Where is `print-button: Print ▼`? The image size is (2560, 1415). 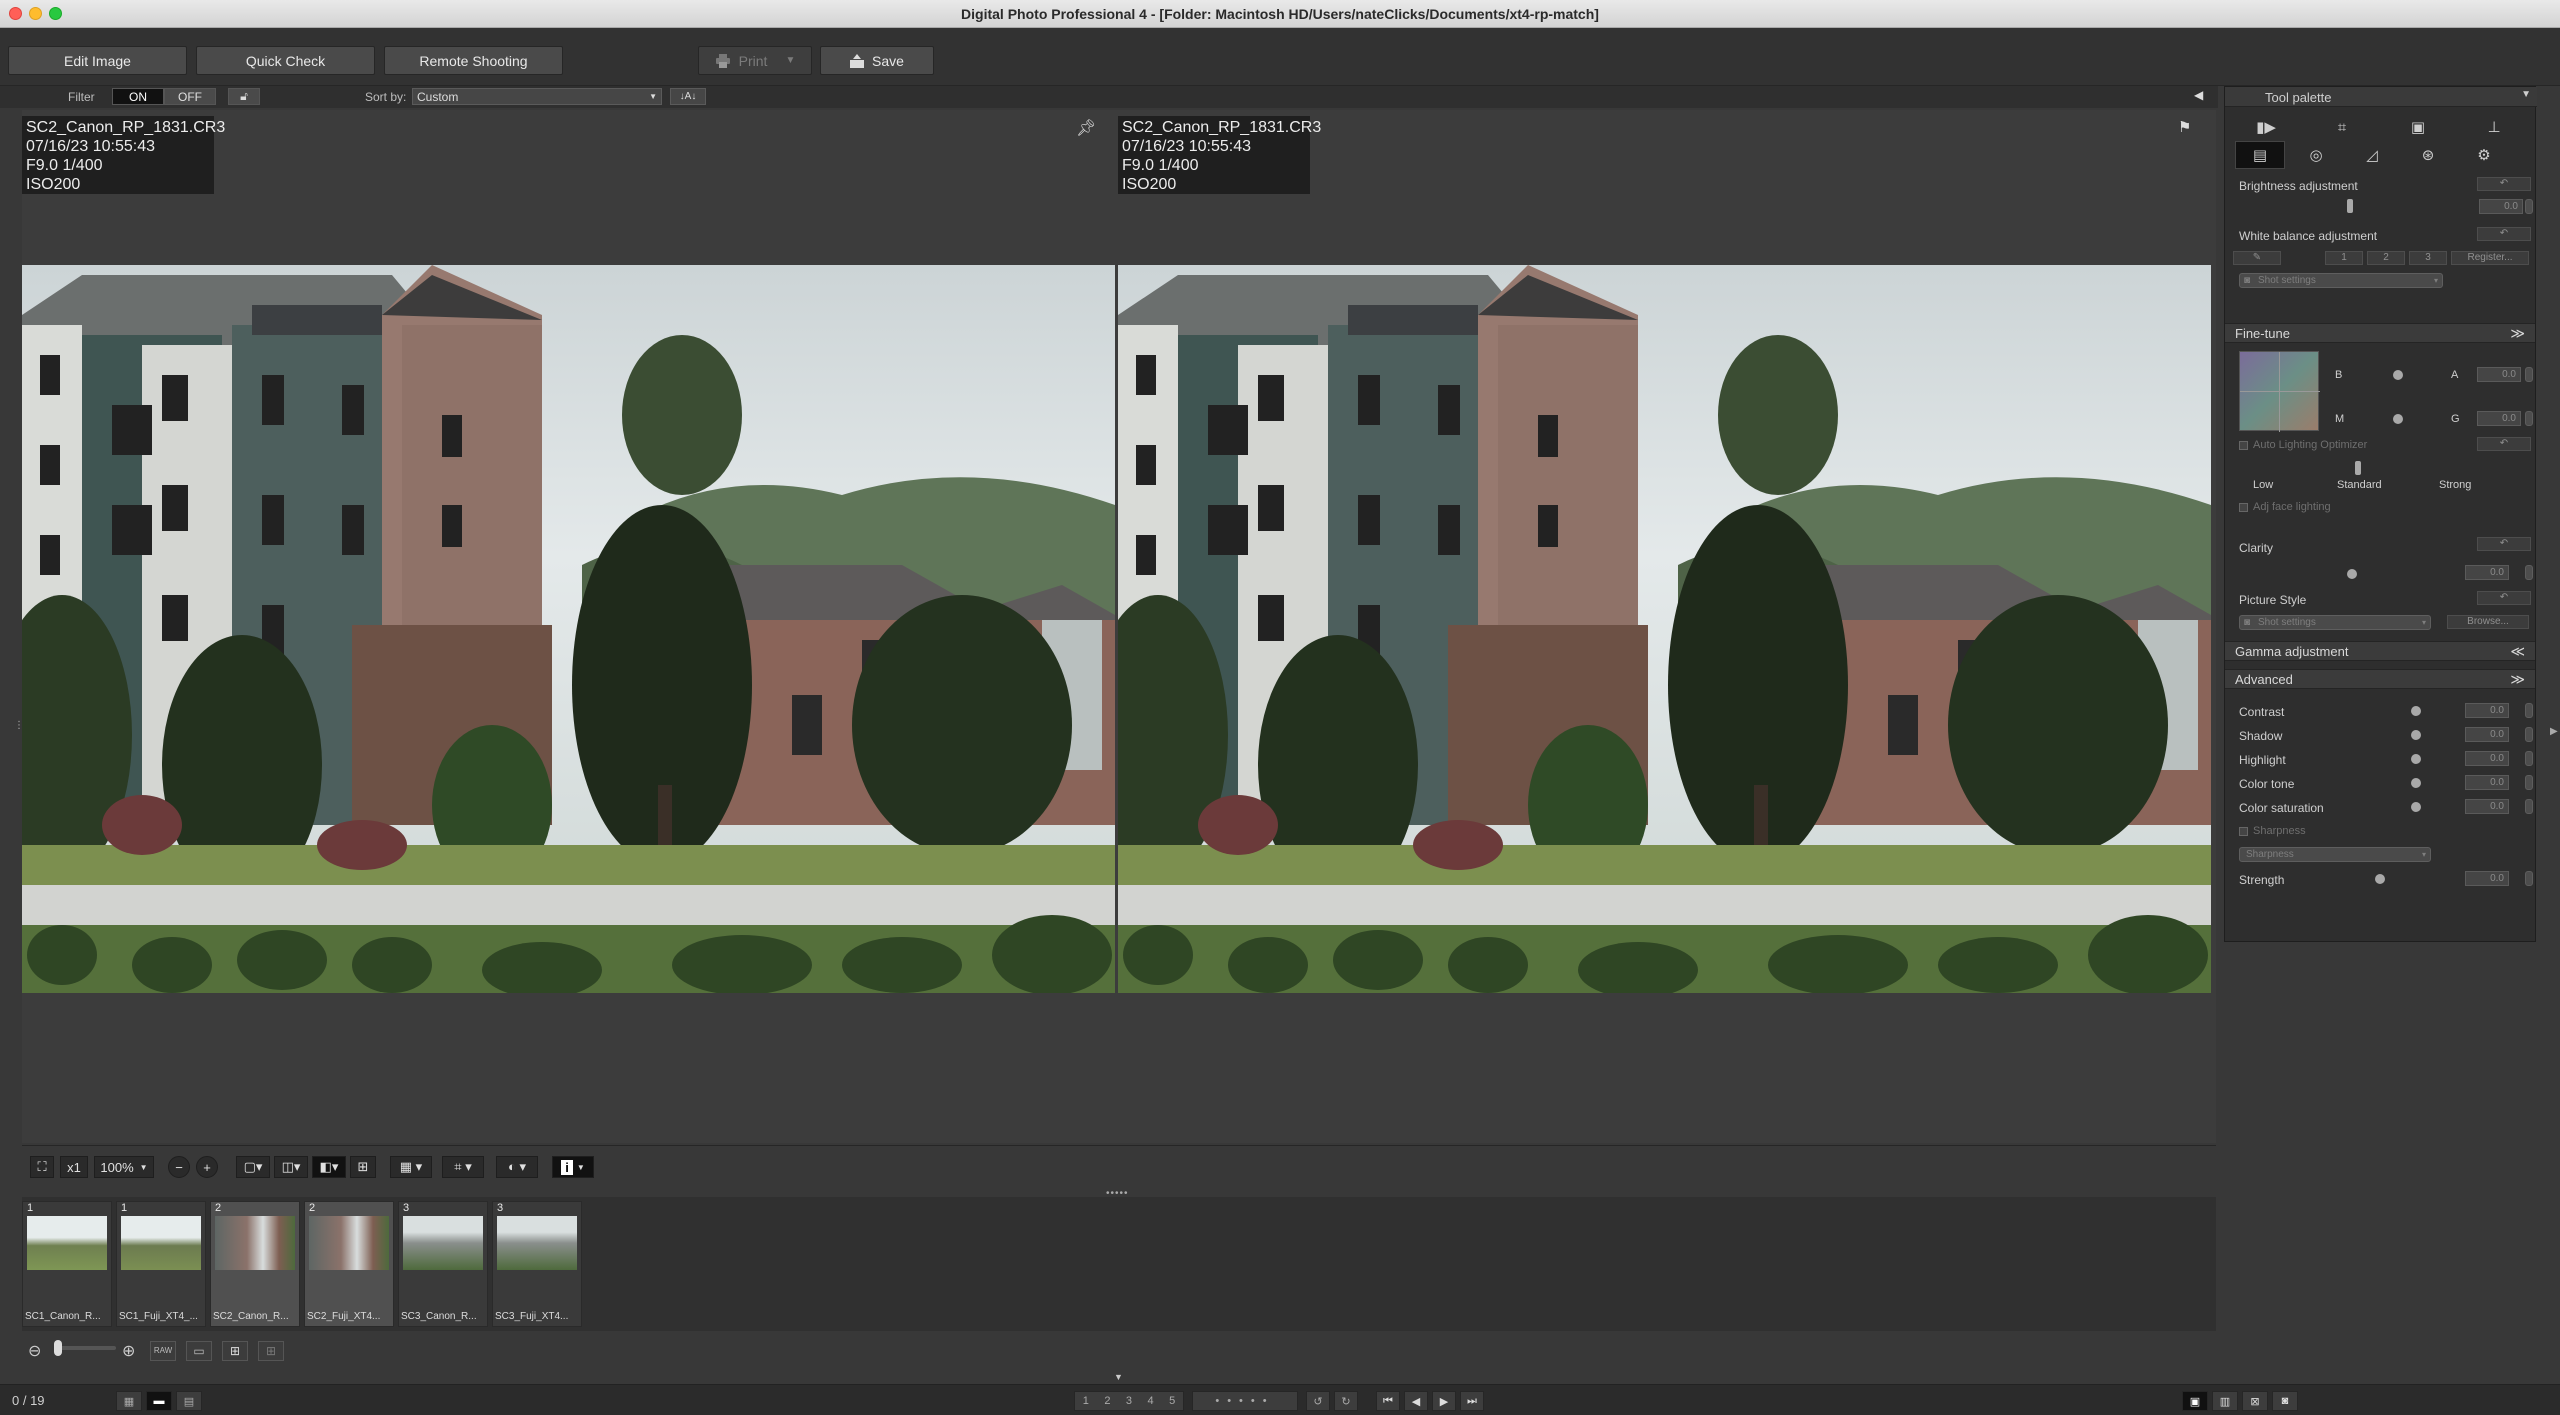 print-button: Print ▼ is located at coordinates (755, 60).